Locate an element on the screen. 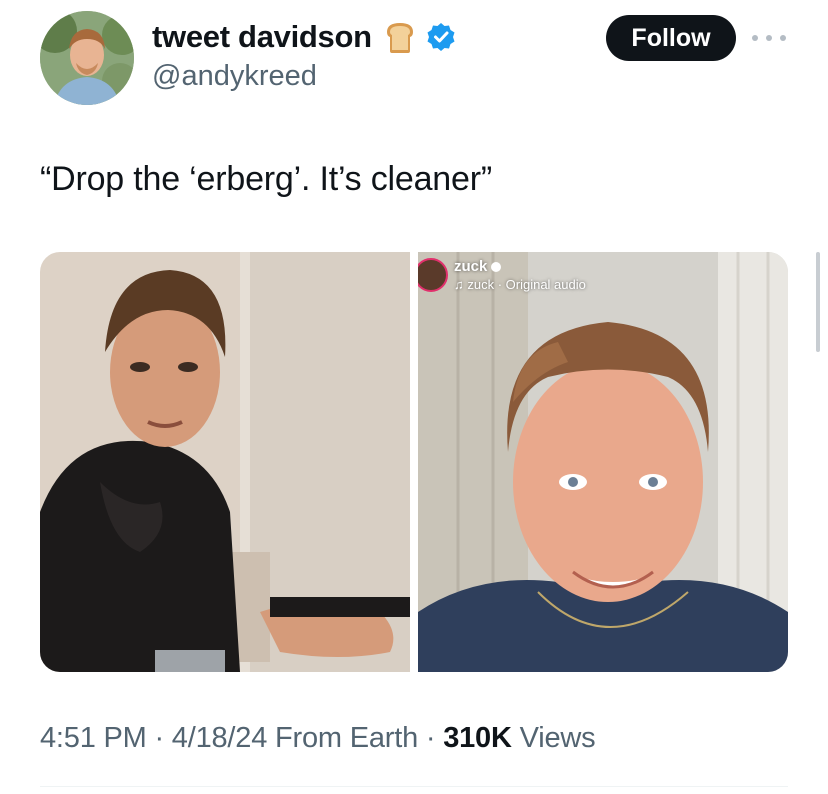 The image size is (828, 794). reel-meta: zuck ♫ zuck · Original audio is located at coordinates (520, 275).